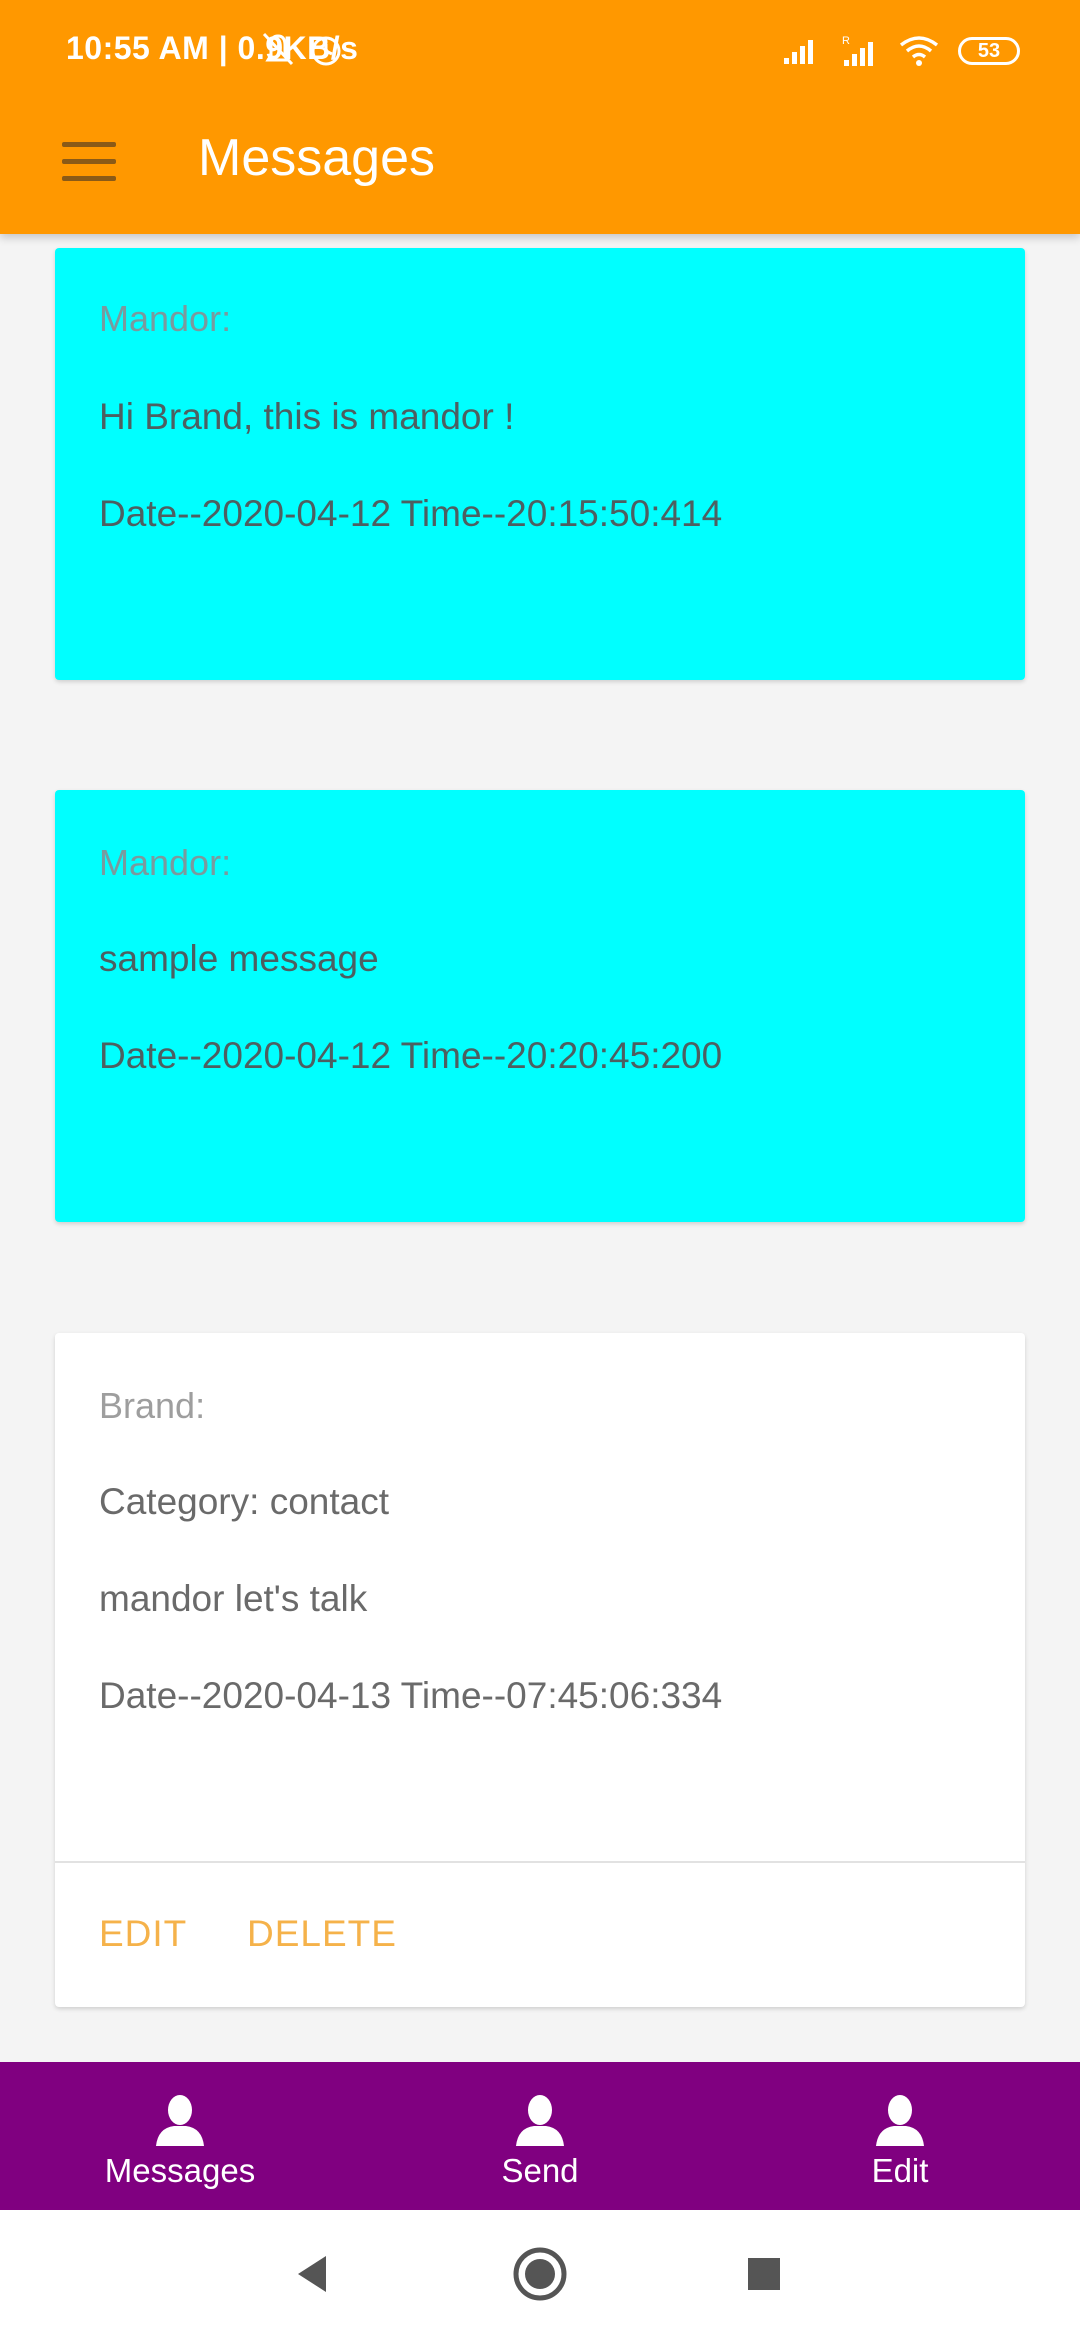 This screenshot has width=1080, height=2340. I want to click on signal-icon, so click(798, 52).